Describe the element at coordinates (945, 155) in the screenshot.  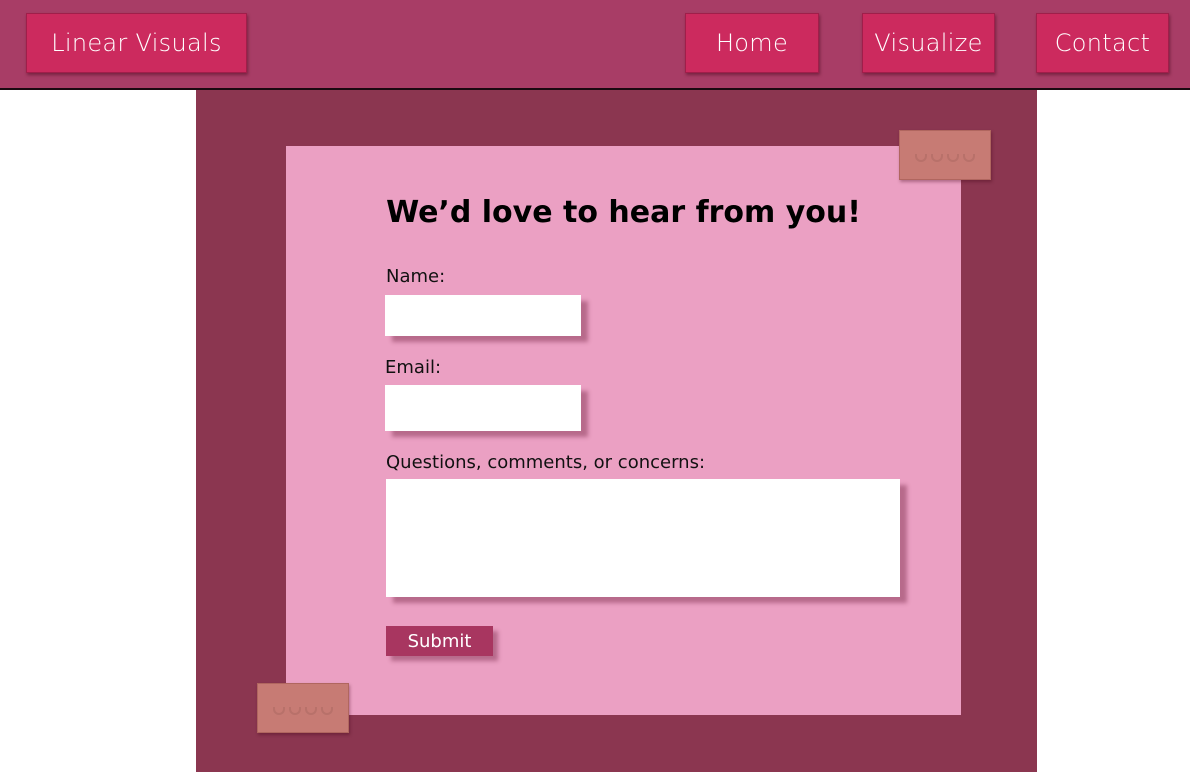
I see `tape-decoration-top` at that location.